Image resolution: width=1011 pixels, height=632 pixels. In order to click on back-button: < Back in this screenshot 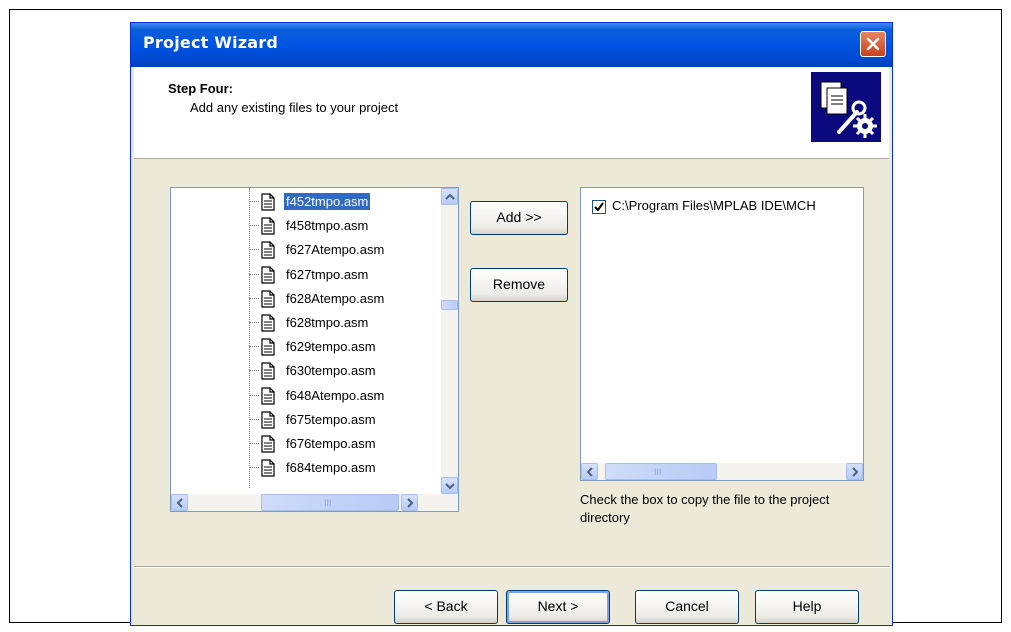, I will do `click(446, 607)`.